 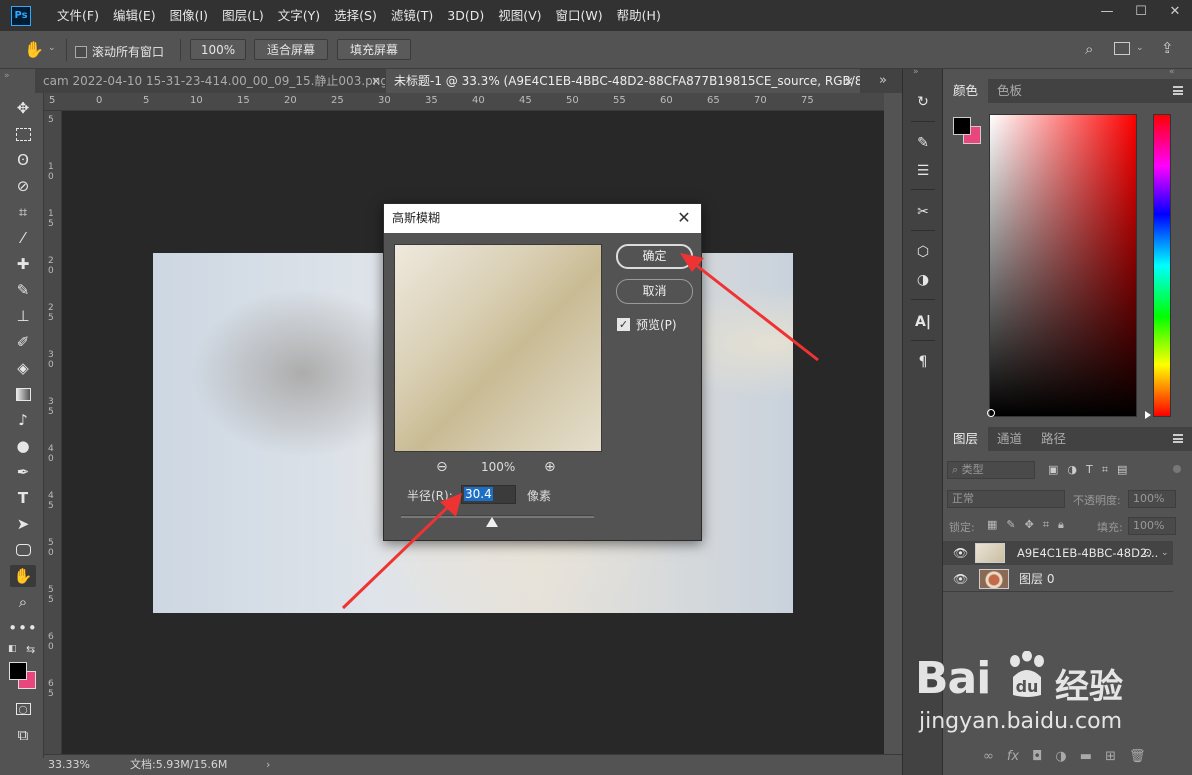 What do you see at coordinates (1167, 48) in the screenshot?
I see `share-icon: ⇪` at bounding box center [1167, 48].